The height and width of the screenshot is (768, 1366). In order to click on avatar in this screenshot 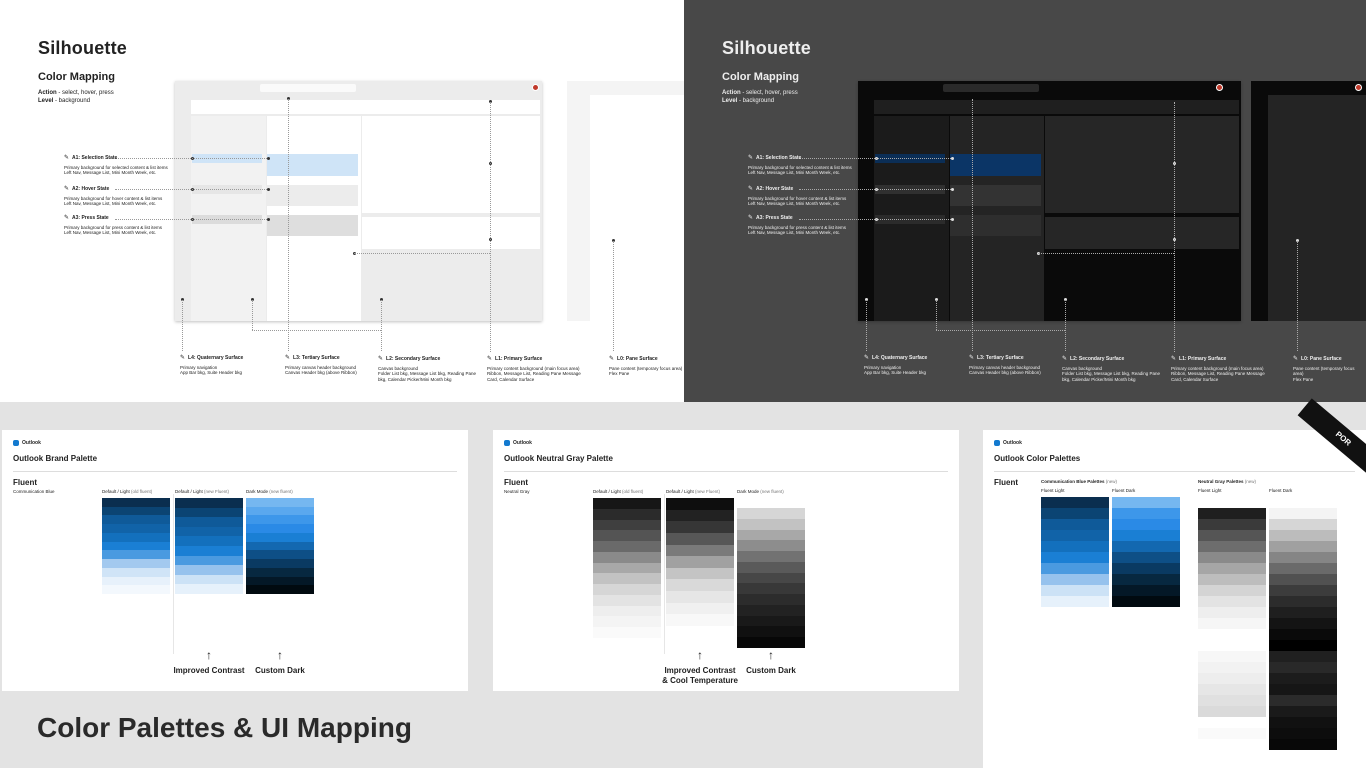, I will do `click(1219, 87)`.